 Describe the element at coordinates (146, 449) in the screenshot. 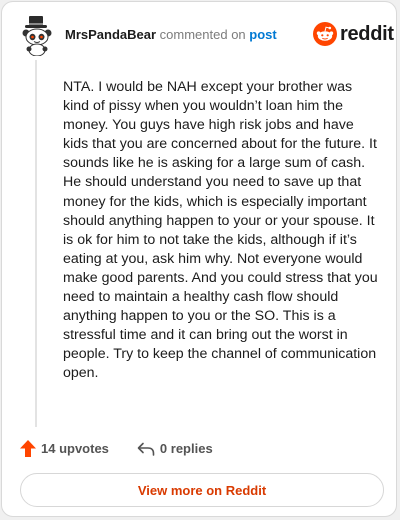

I see `reply-arrow-icon` at that location.